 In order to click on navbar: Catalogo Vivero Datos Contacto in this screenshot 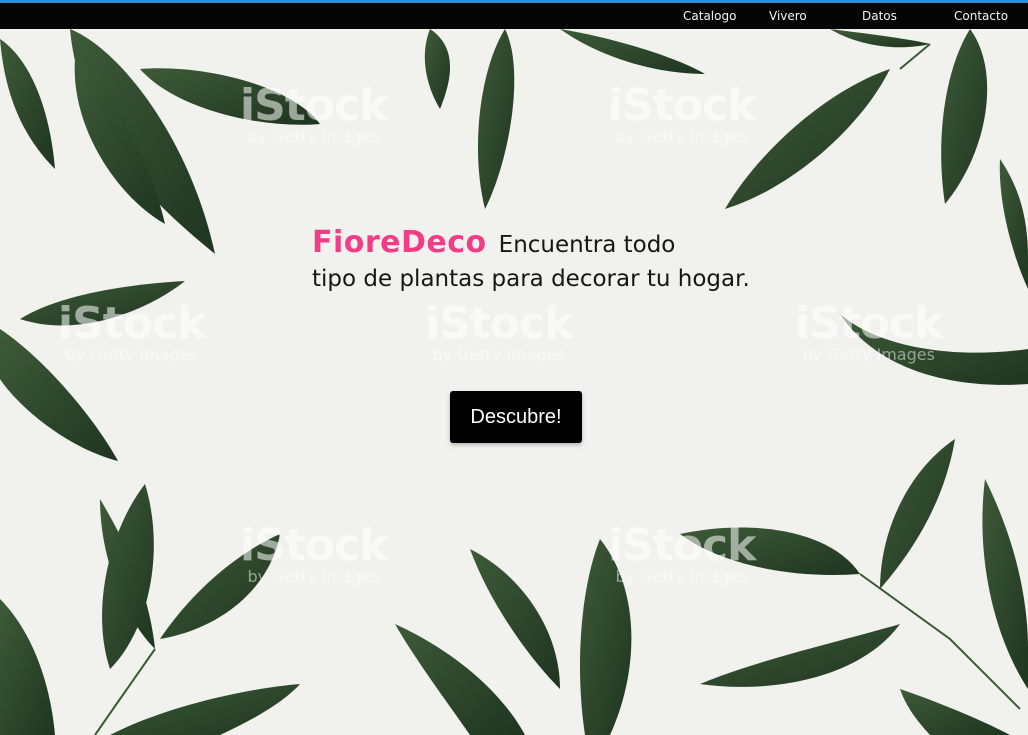, I will do `click(514, 16)`.